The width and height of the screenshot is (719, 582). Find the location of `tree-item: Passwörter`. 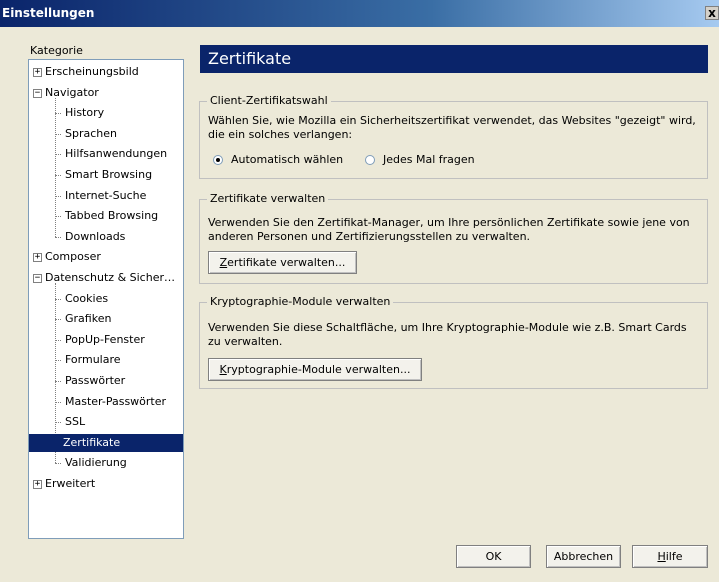

tree-item: Passwörter is located at coordinates (95, 381).